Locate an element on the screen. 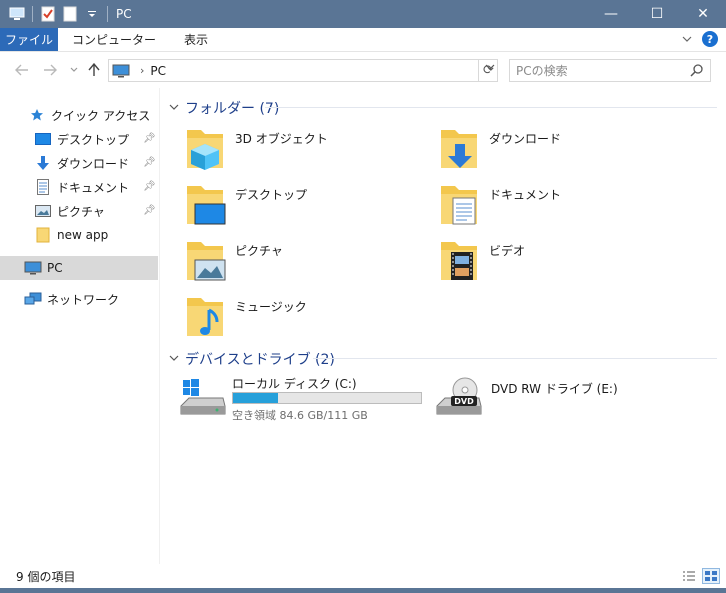 Image resolution: width=726 pixels, height=593 pixels. breadcrumb-pc: PC is located at coordinates (158, 71).